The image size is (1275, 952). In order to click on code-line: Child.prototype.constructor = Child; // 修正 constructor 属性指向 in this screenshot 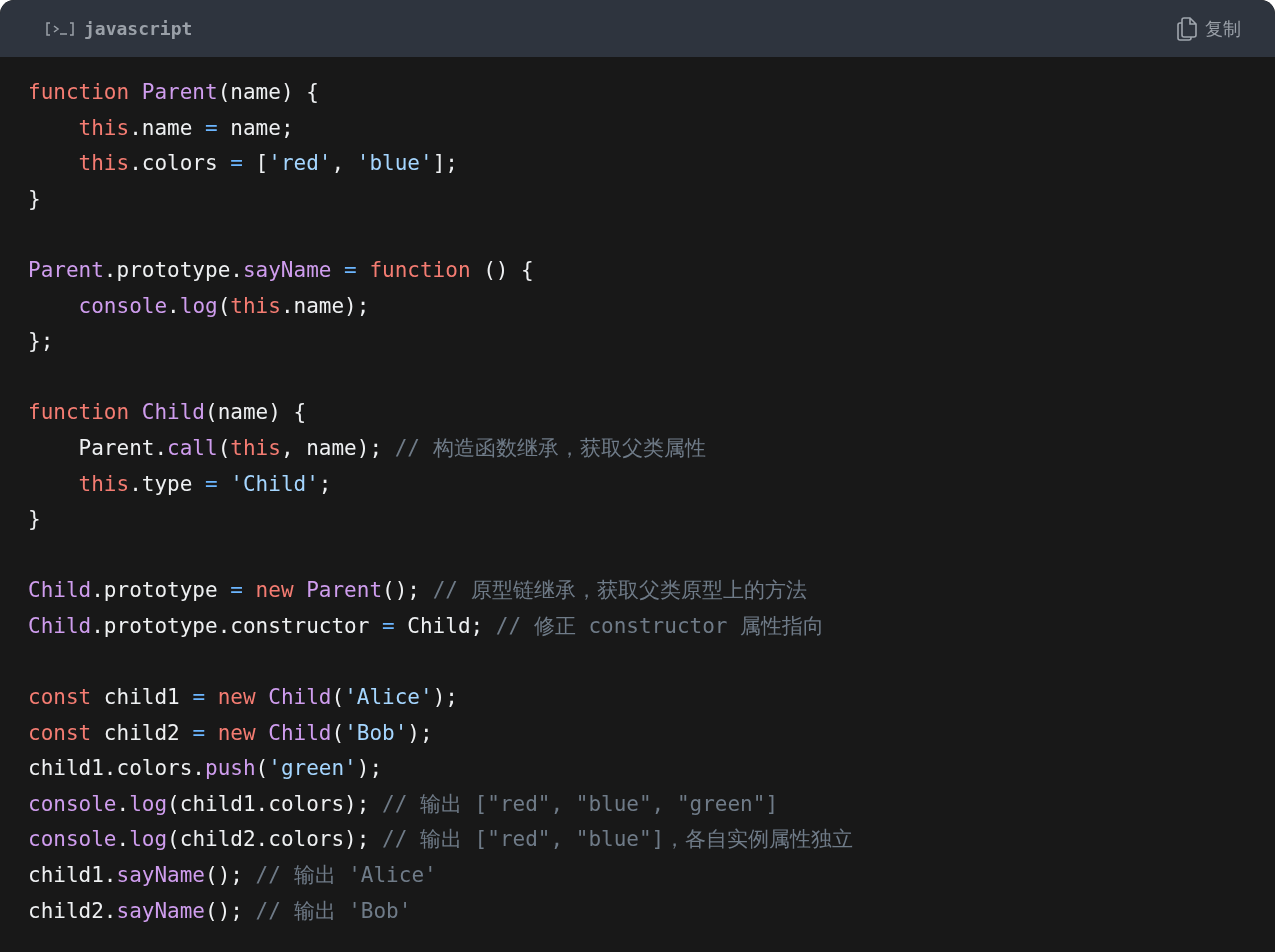, I will do `click(426, 626)`.